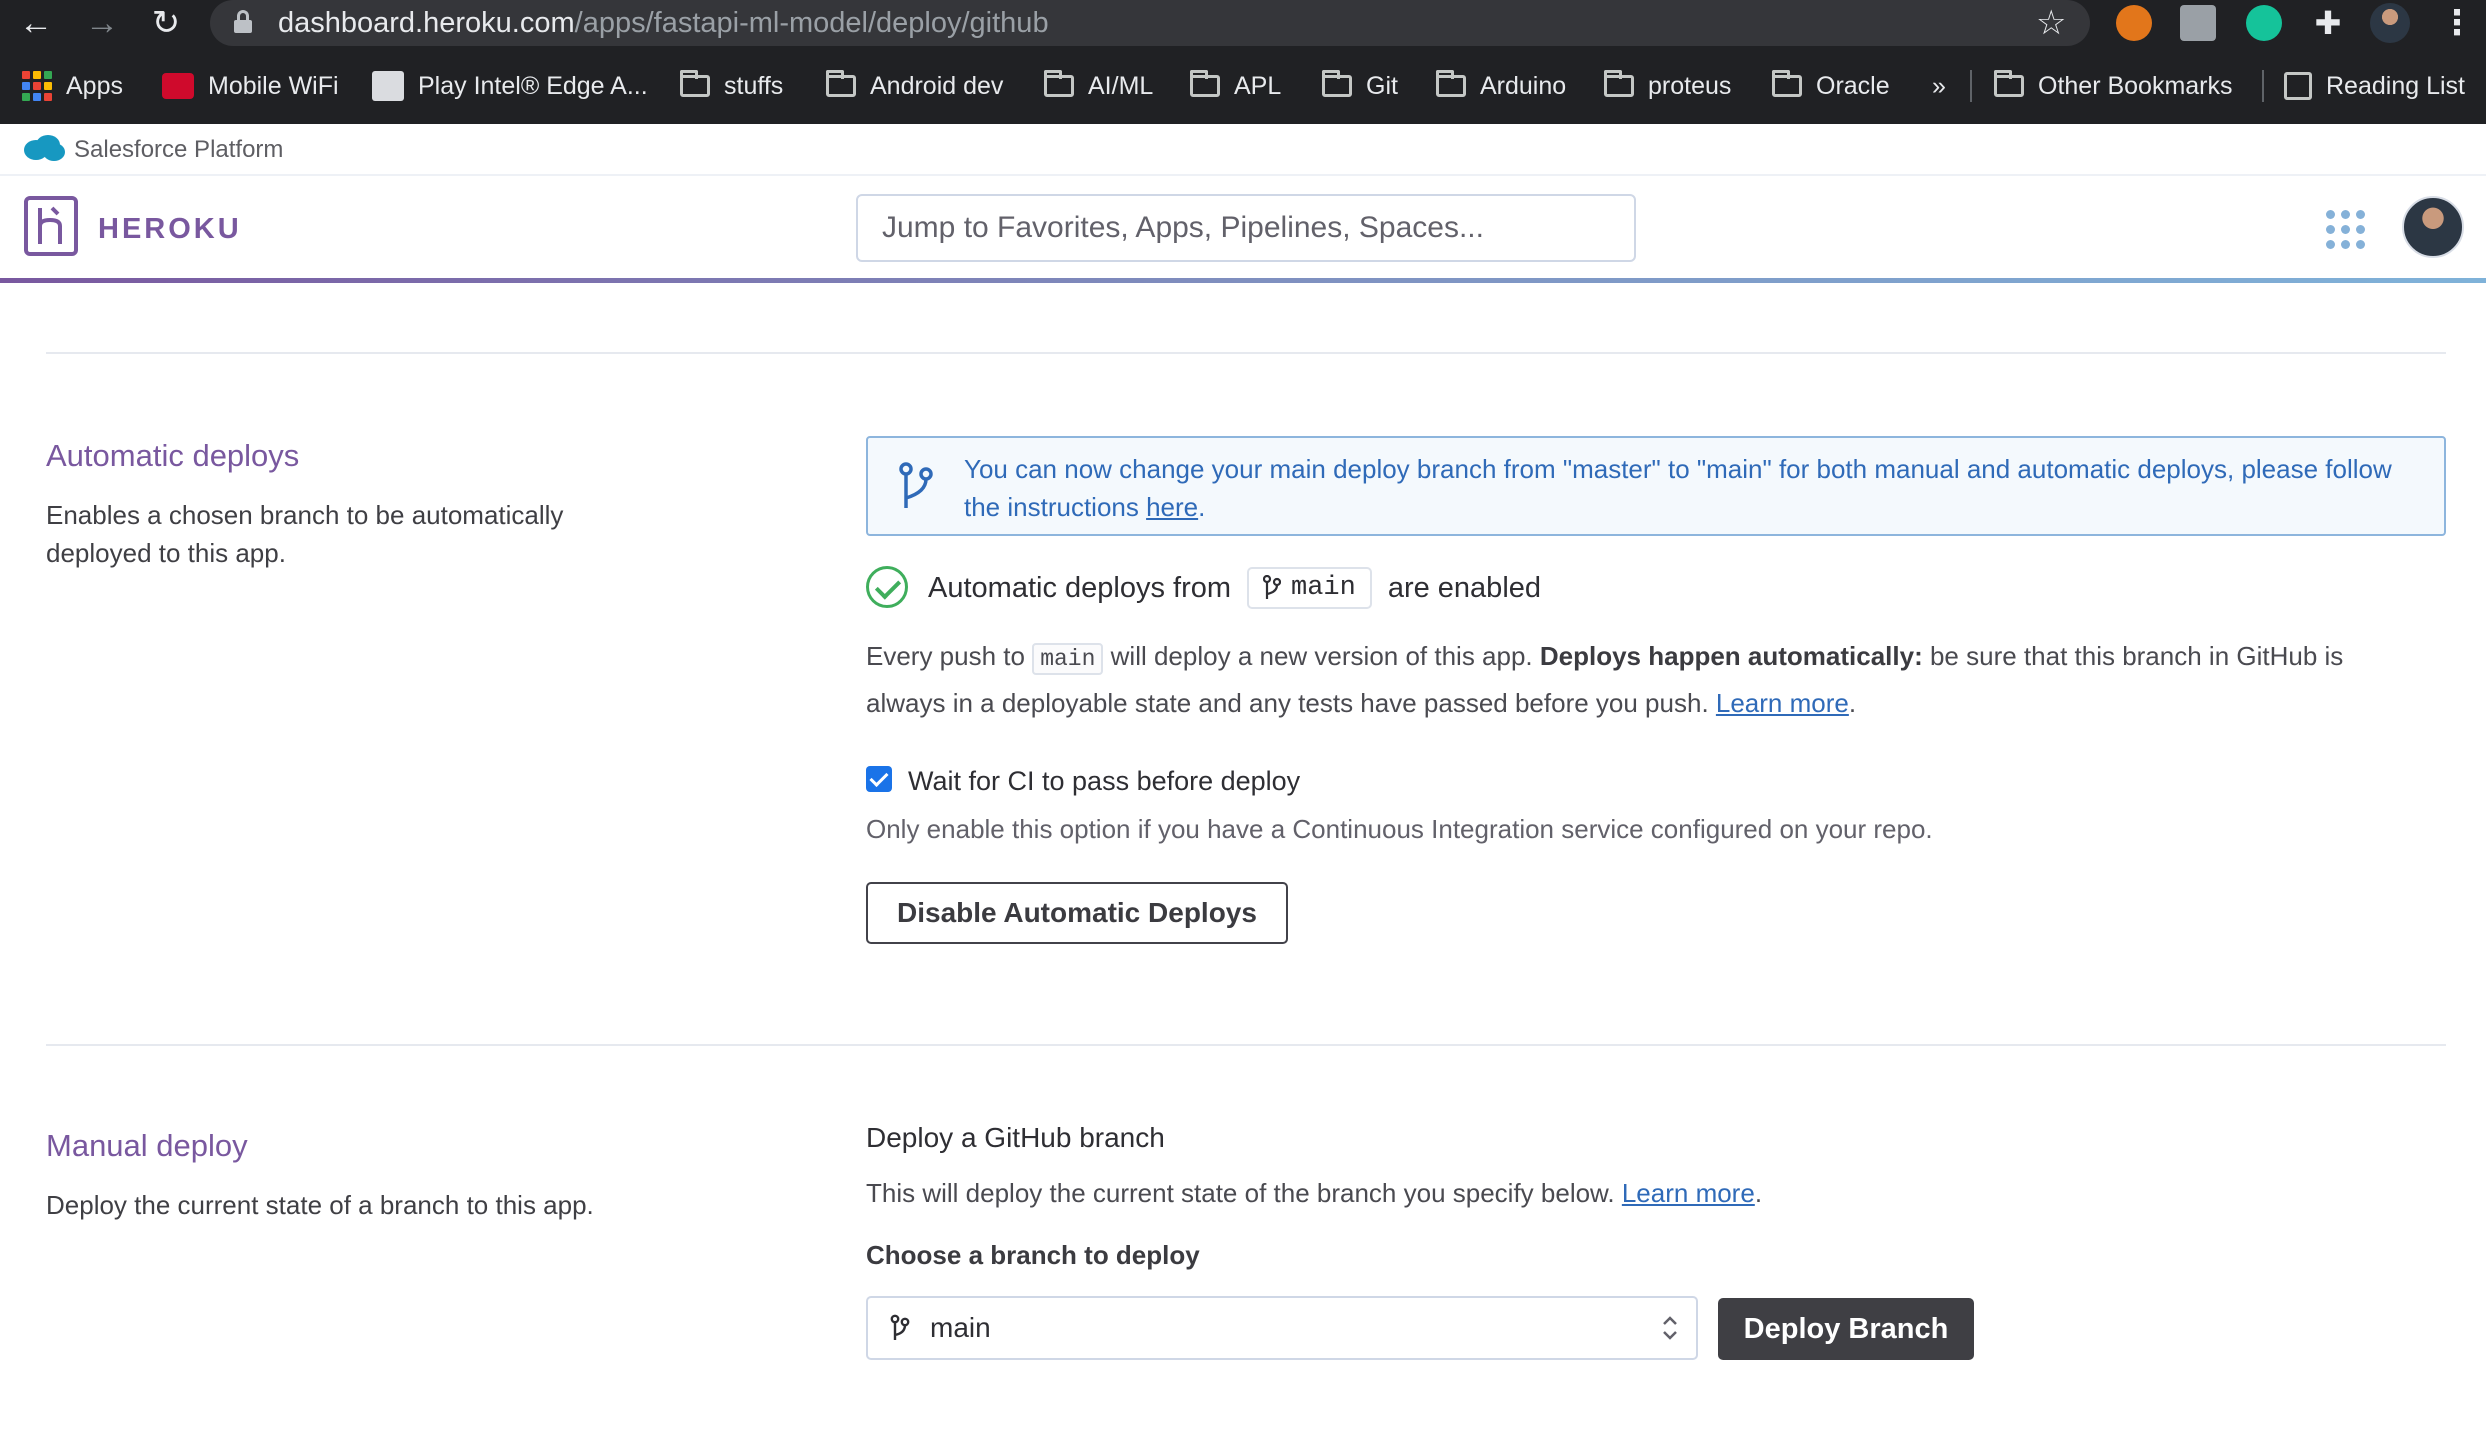 This screenshot has width=2486, height=1448. Describe the element at coordinates (1667, 86) in the screenshot. I see `bookmark-folder-proteus: proteus` at that location.